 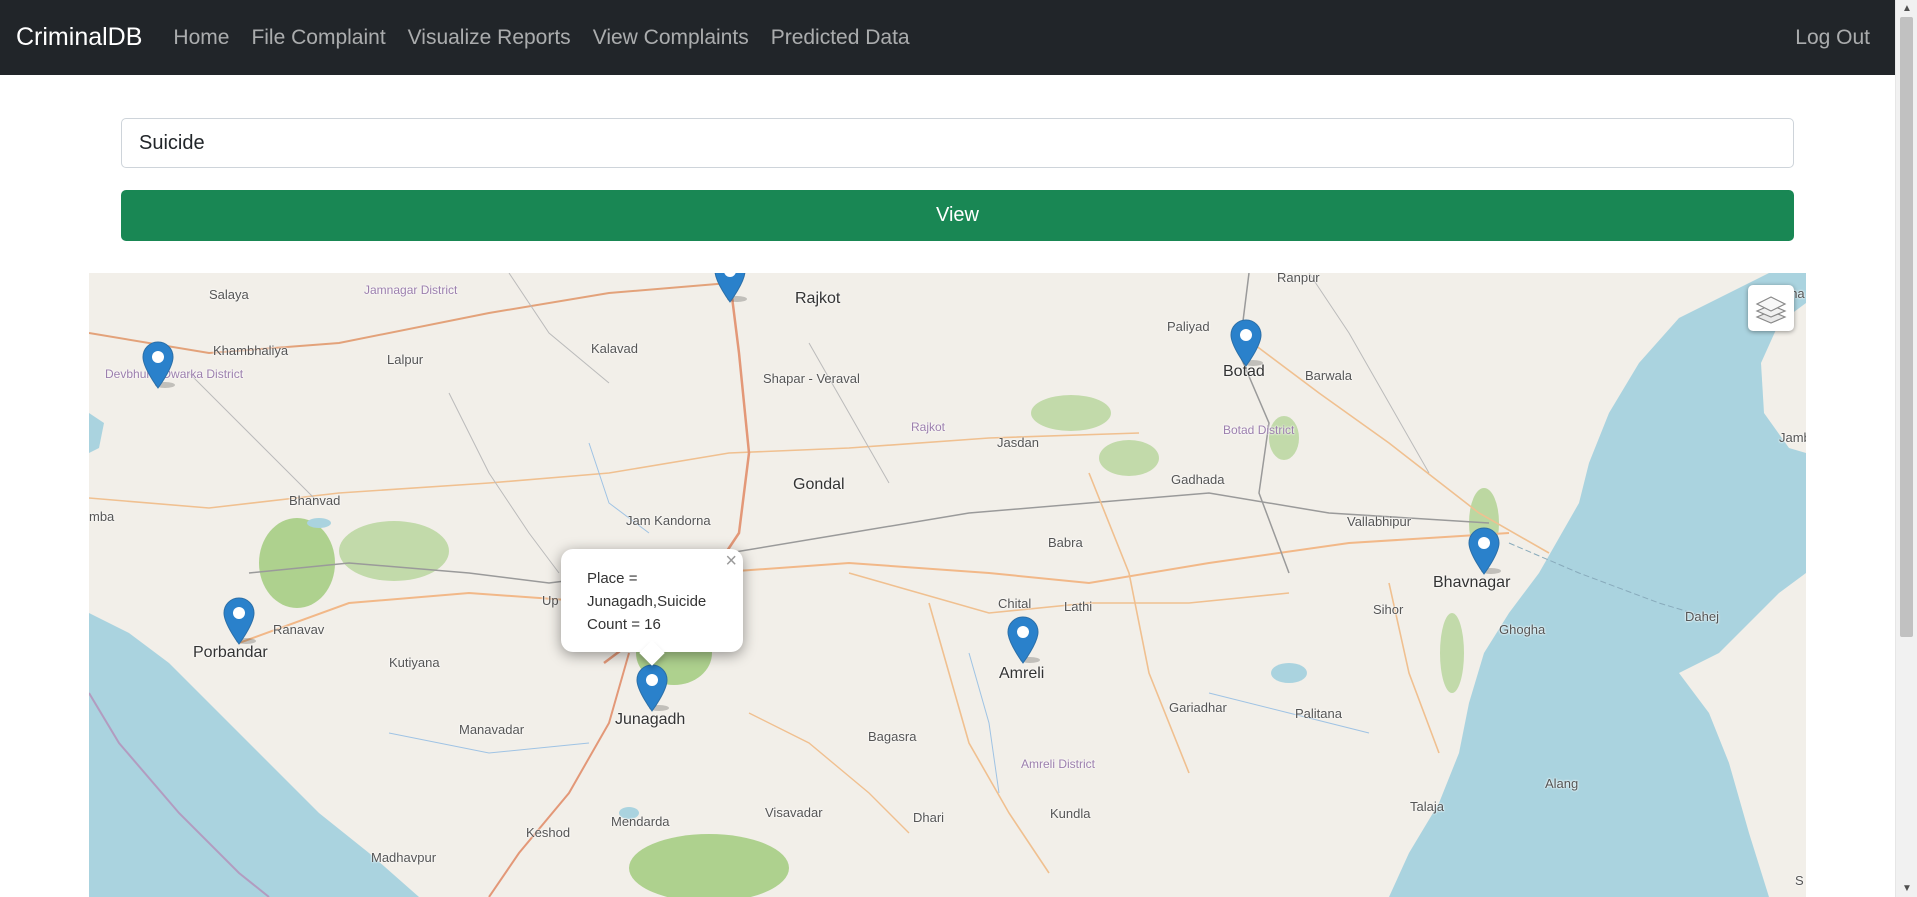 What do you see at coordinates (1298, 279) in the screenshot?
I see `map-label-ranpur: Ranpur` at bounding box center [1298, 279].